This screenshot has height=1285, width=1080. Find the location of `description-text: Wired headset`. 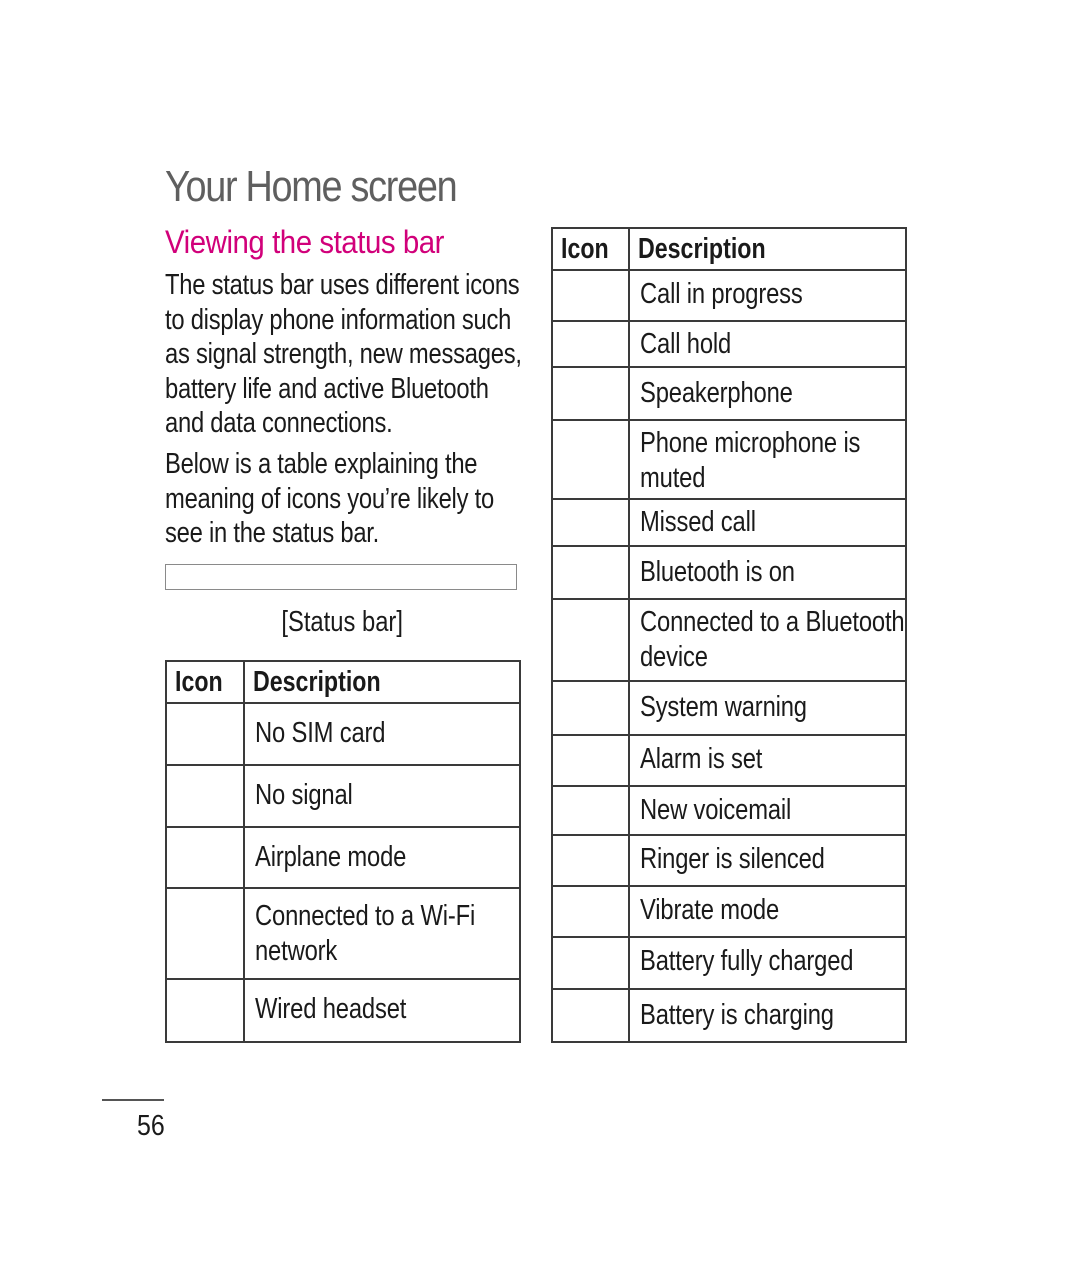

description-text: Wired headset is located at coordinates (331, 1009).